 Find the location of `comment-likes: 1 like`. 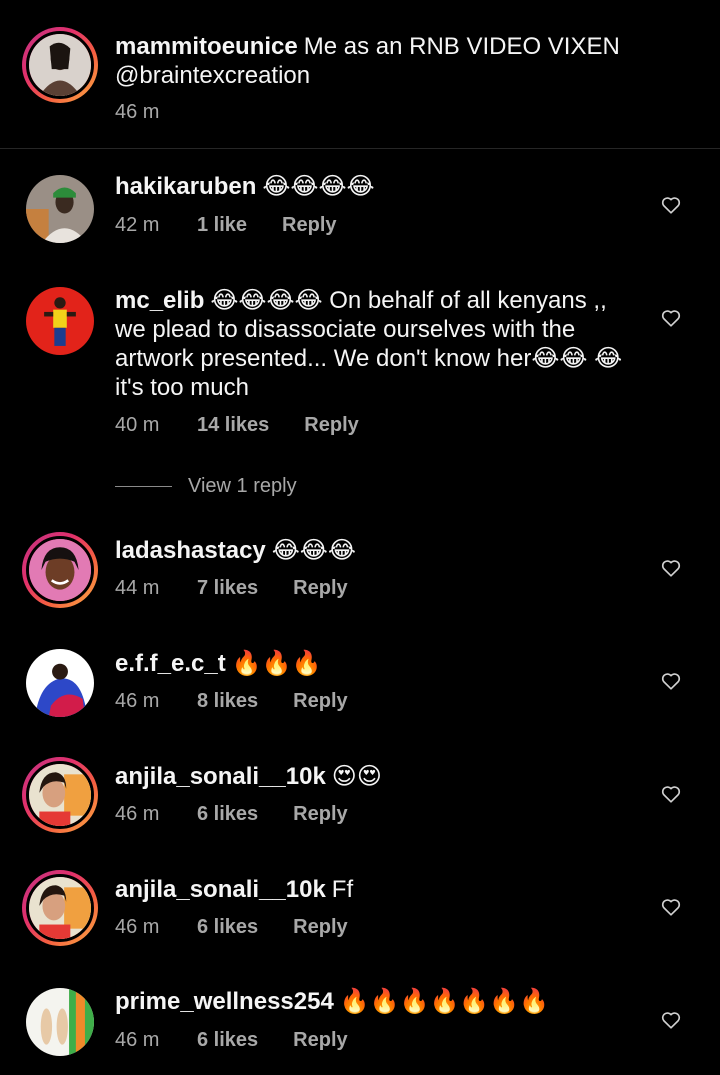

comment-likes: 1 like is located at coordinates (222, 225).